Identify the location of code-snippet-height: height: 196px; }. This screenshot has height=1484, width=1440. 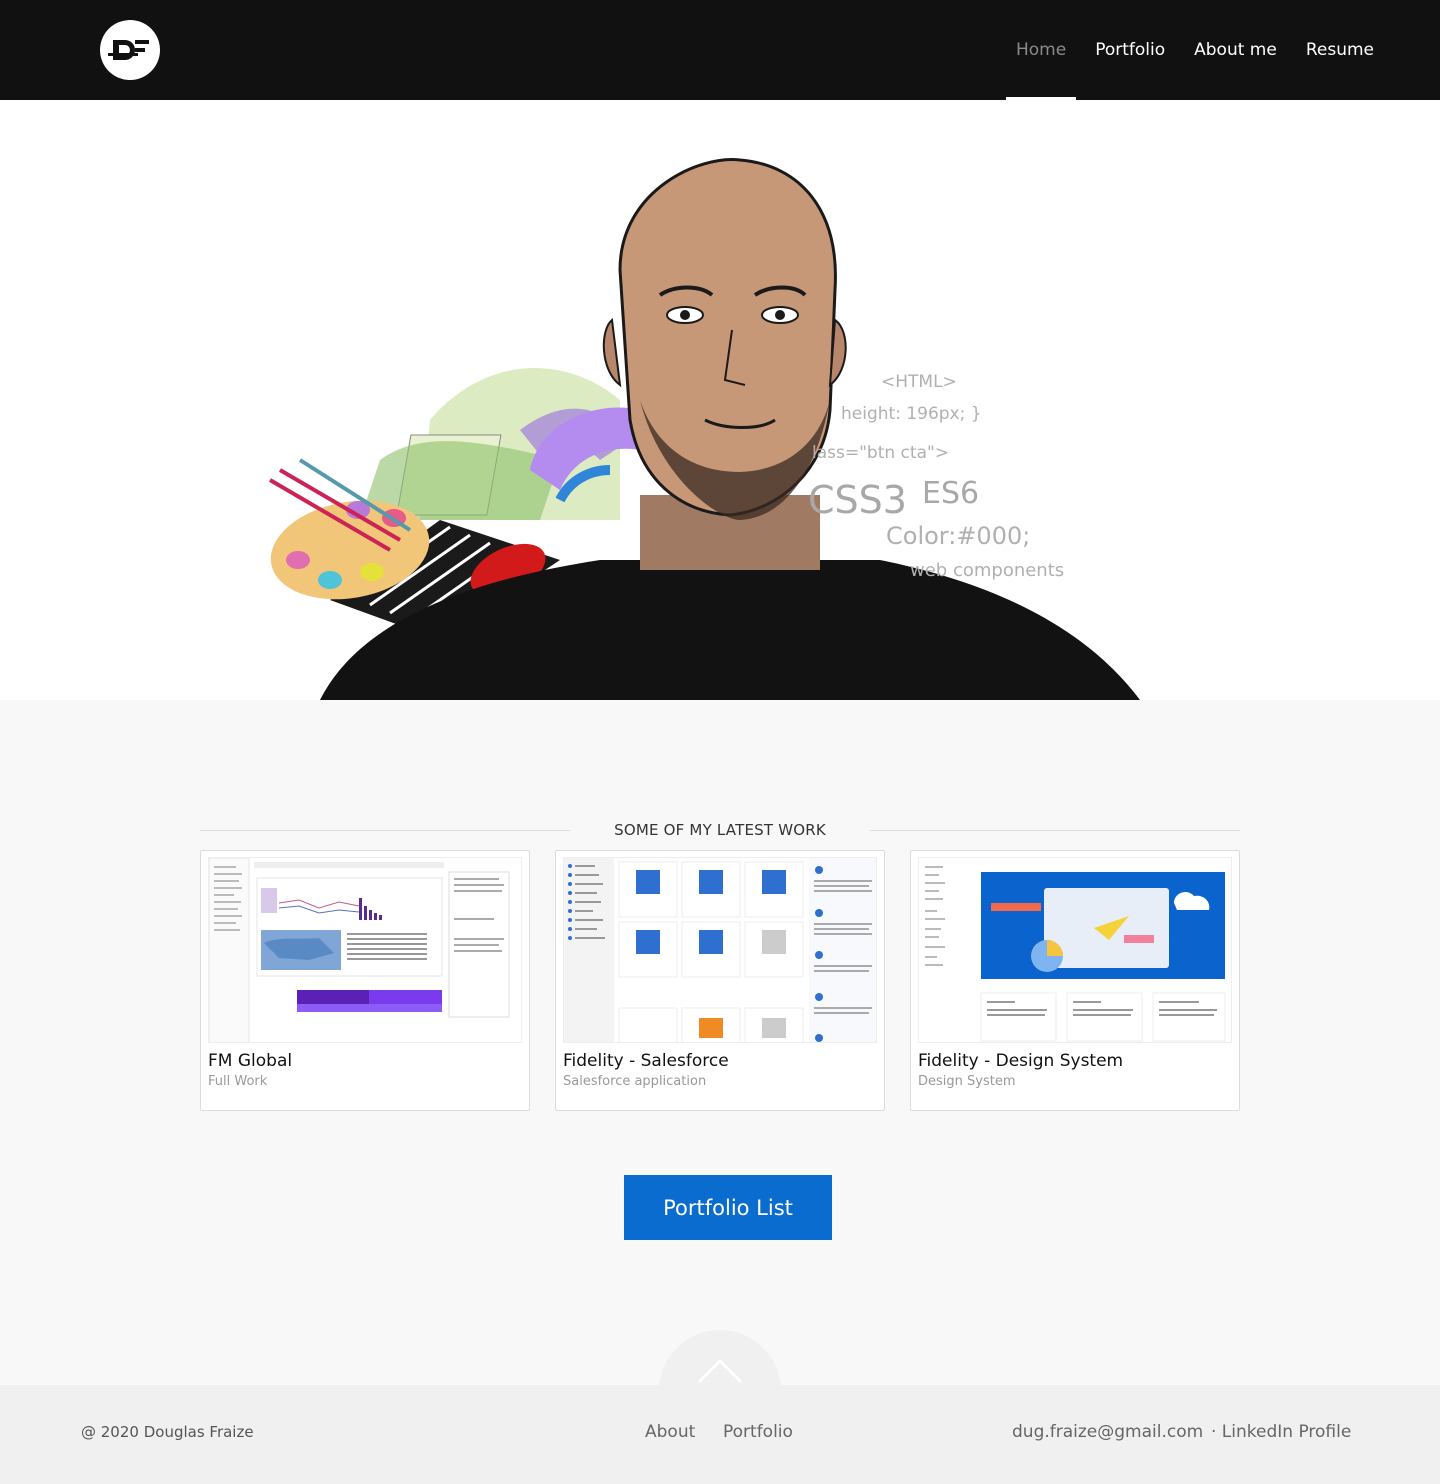
(911, 414).